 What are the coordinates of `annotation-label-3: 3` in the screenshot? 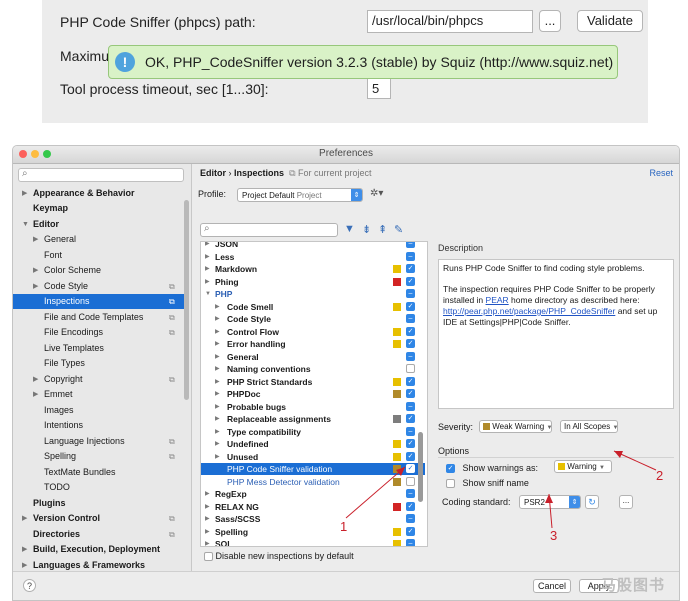 It's located at (554, 535).